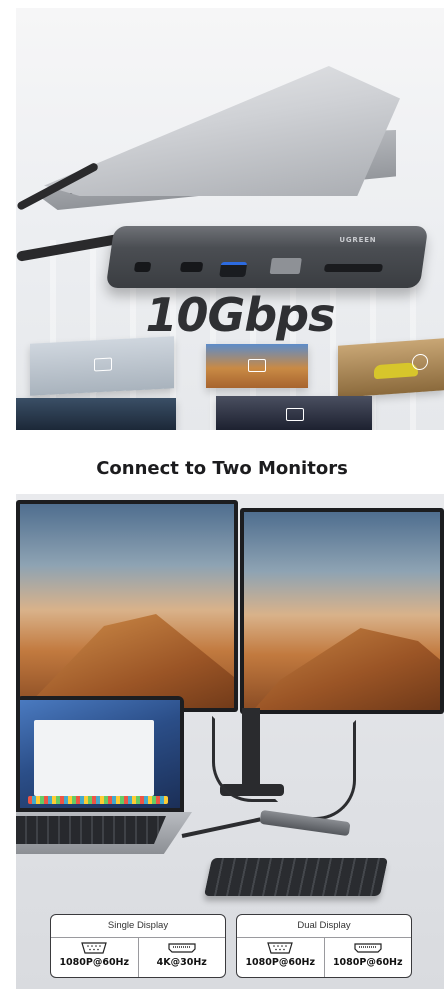 The width and height of the screenshot is (444, 989). What do you see at coordinates (285, 266) in the screenshot?
I see `ethernet-port` at bounding box center [285, 266].